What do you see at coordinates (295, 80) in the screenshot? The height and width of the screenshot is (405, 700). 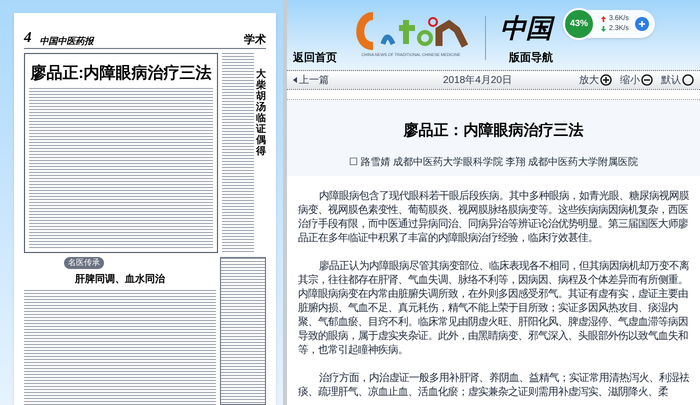 I see `left-triangle-icon` at bounding box center [295, 80].